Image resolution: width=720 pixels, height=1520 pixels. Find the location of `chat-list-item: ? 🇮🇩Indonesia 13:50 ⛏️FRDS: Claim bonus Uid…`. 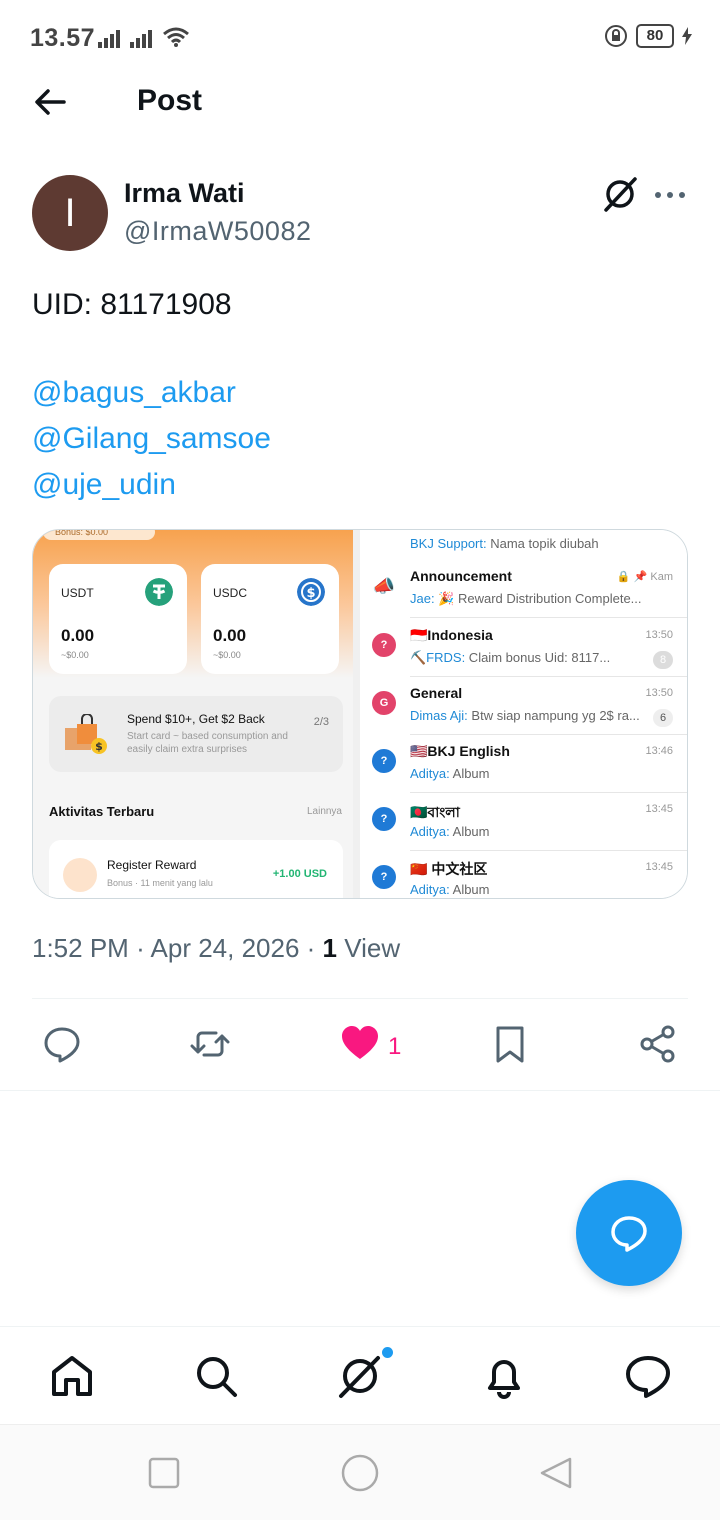

chat-list-item: ? 🇮🇩Indonesia 13:50 ⛏️FRDS: Claim bonus Uid… is located at coordinates (523, 648).